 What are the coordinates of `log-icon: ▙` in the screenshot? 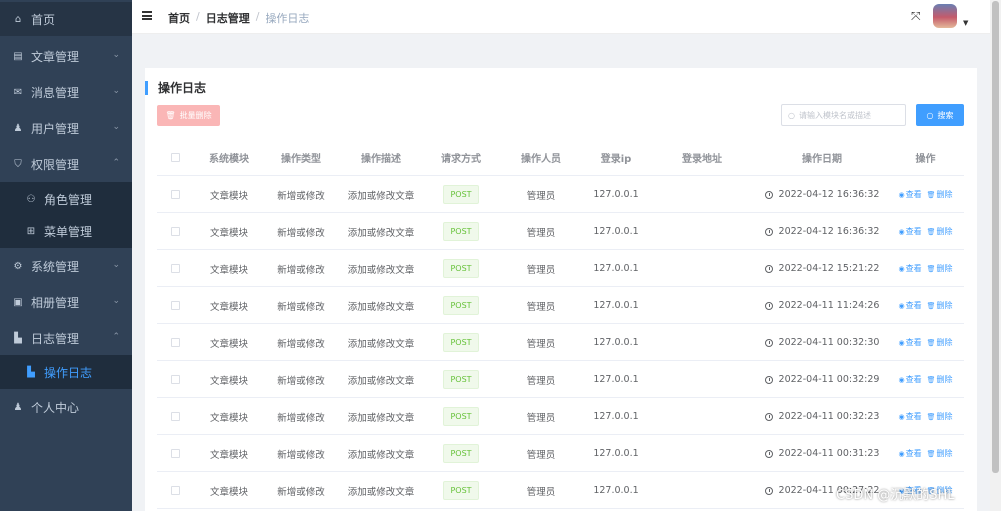 It's located at (18, 338).